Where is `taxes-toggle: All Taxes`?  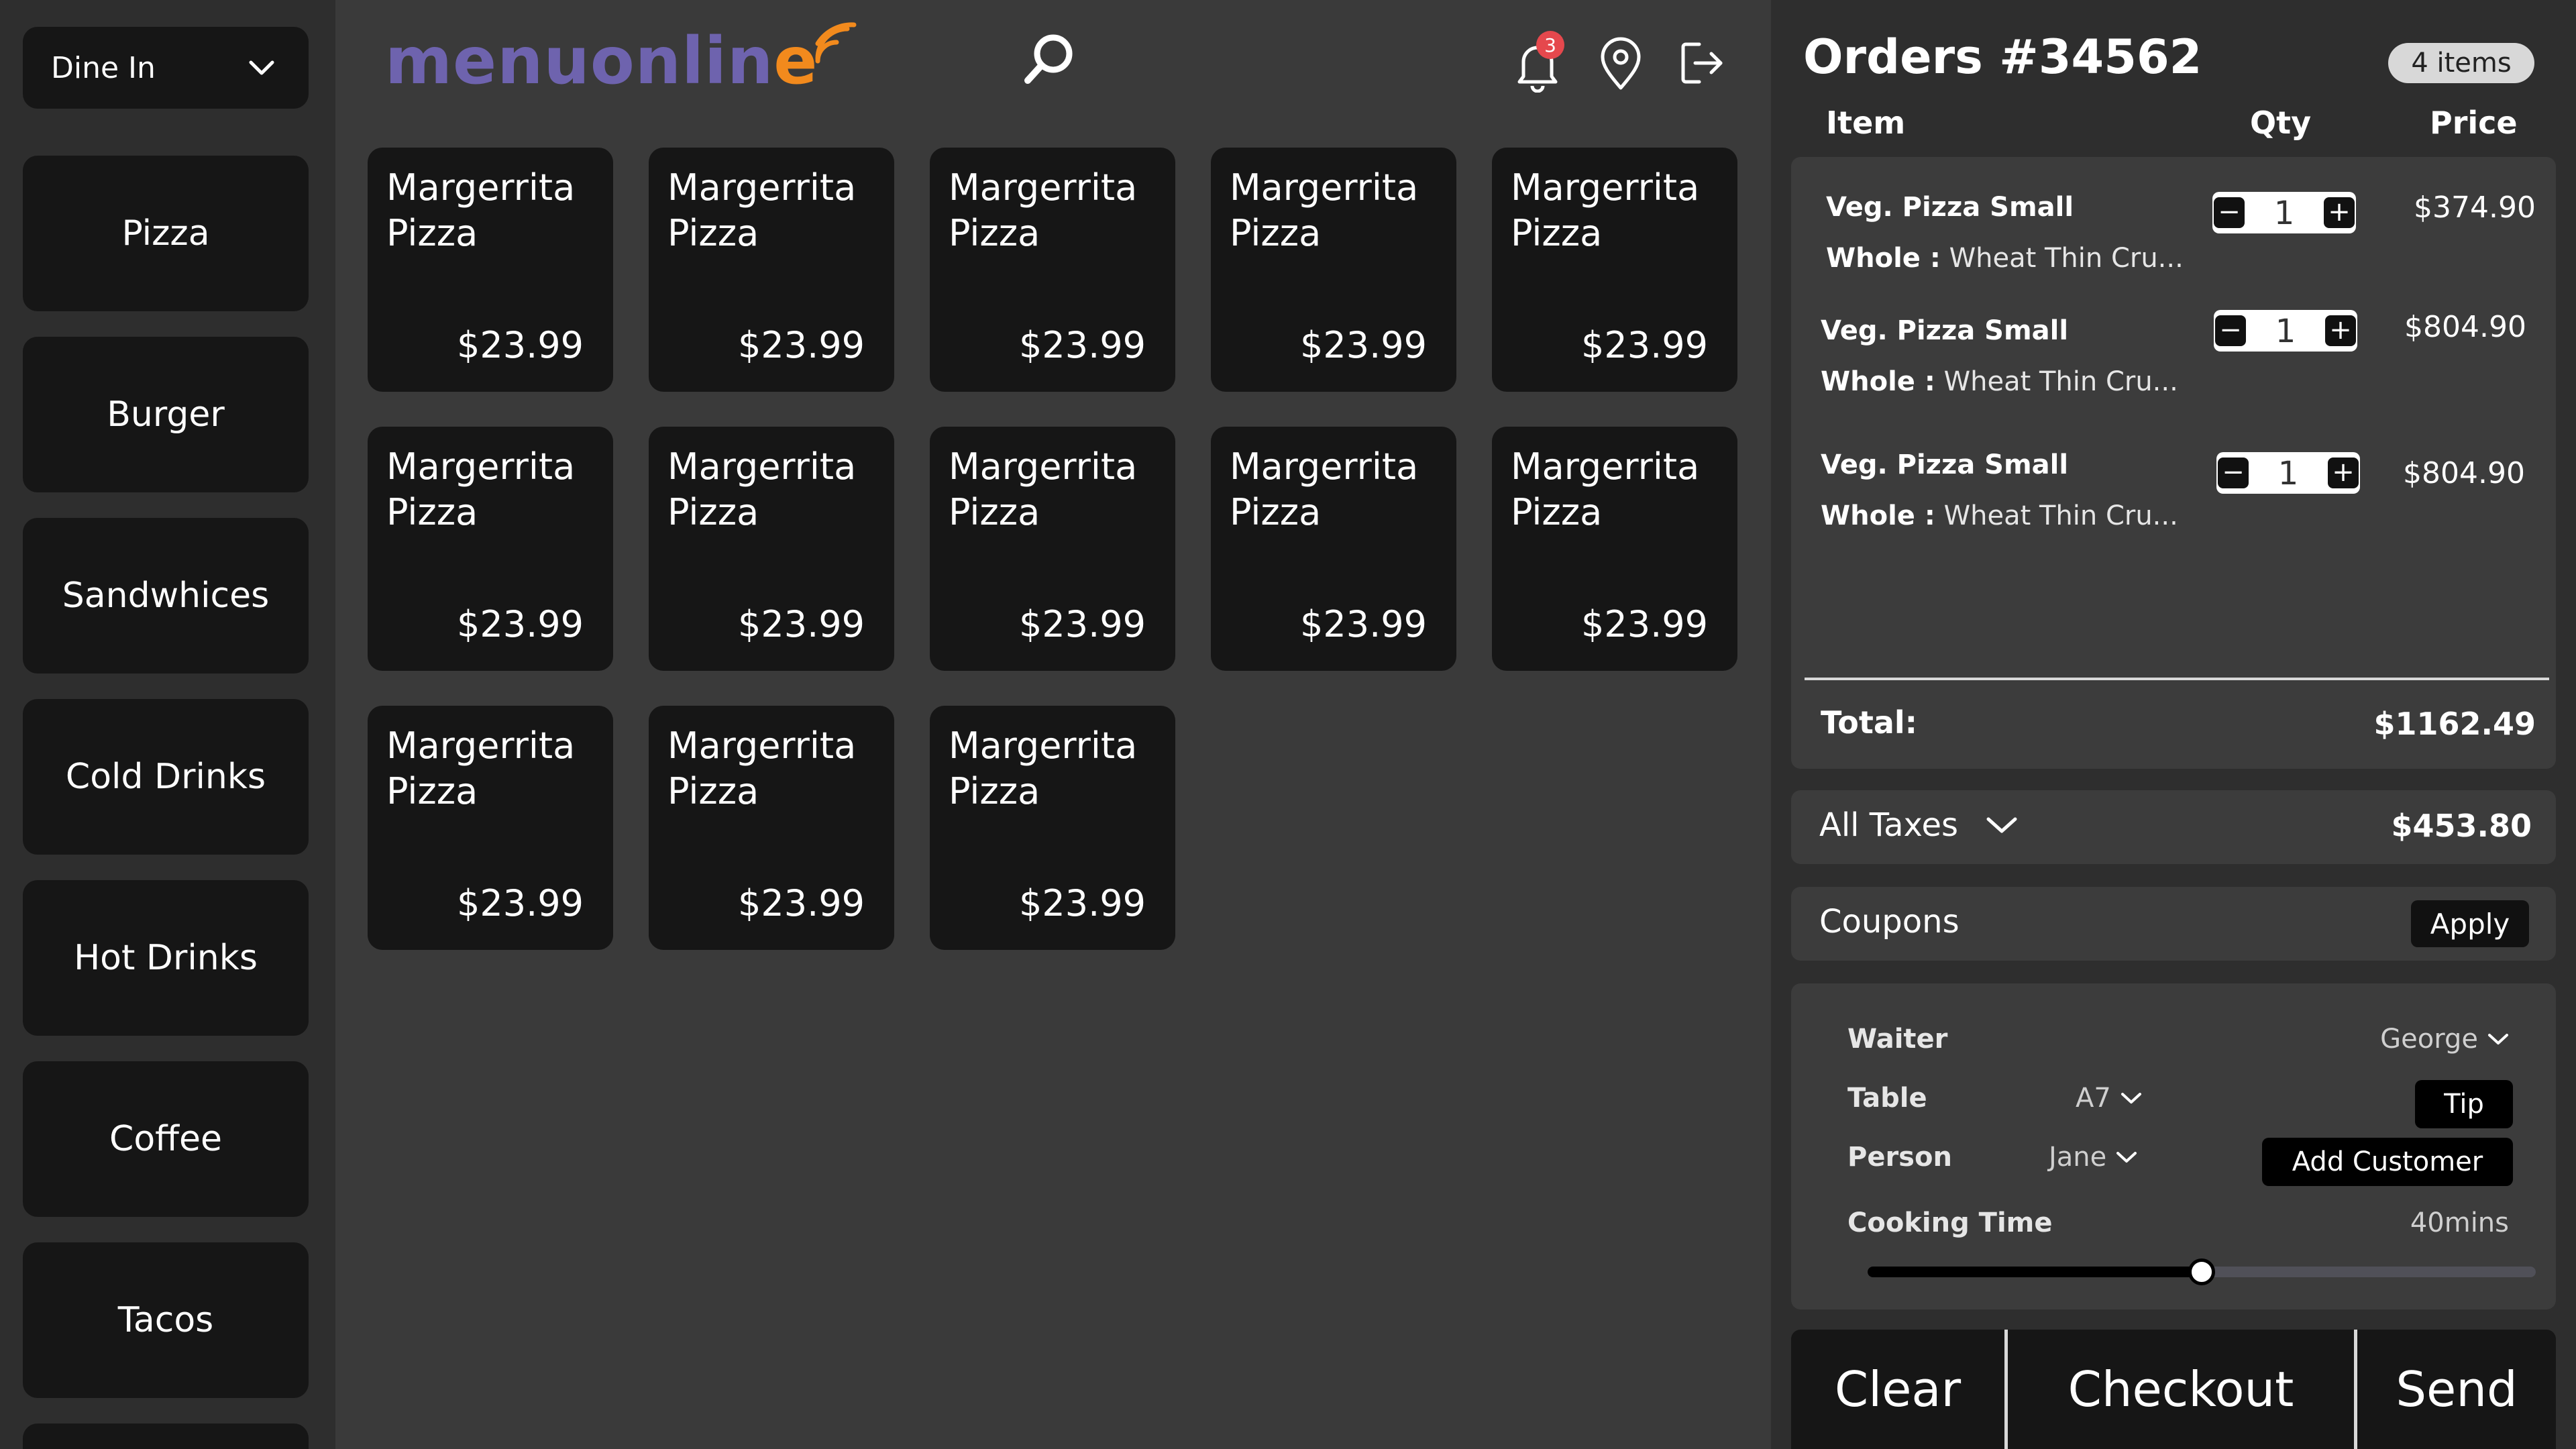
taxes-toggle: All Taxes is located at coordinates (1919, 825).